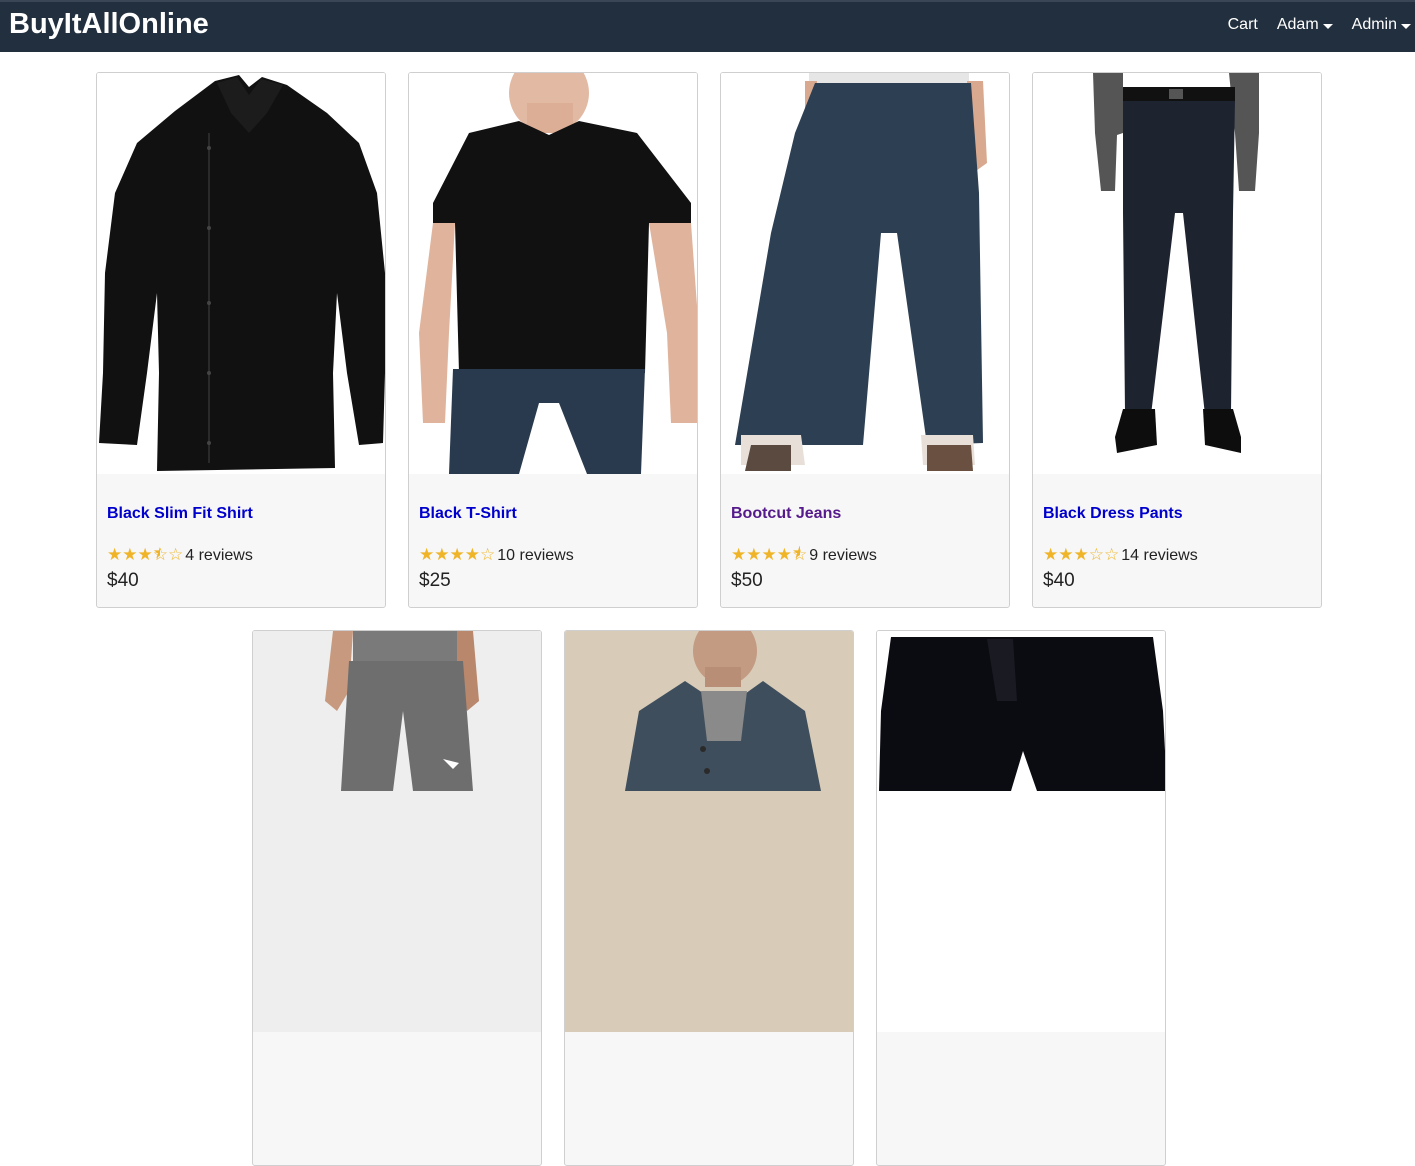  I want to click on reviews-count: 9 reviews, so click(843, 555).